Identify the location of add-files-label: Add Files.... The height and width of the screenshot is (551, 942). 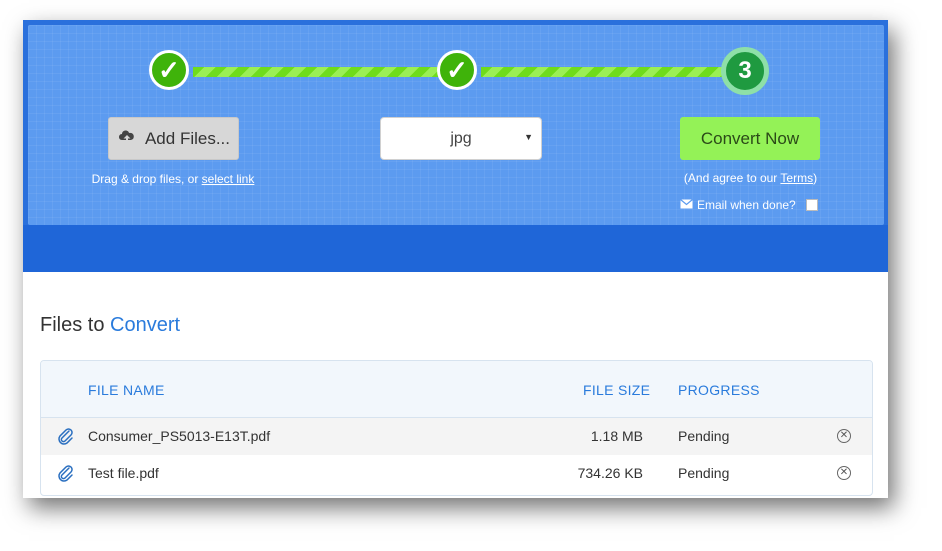
(187, 138).